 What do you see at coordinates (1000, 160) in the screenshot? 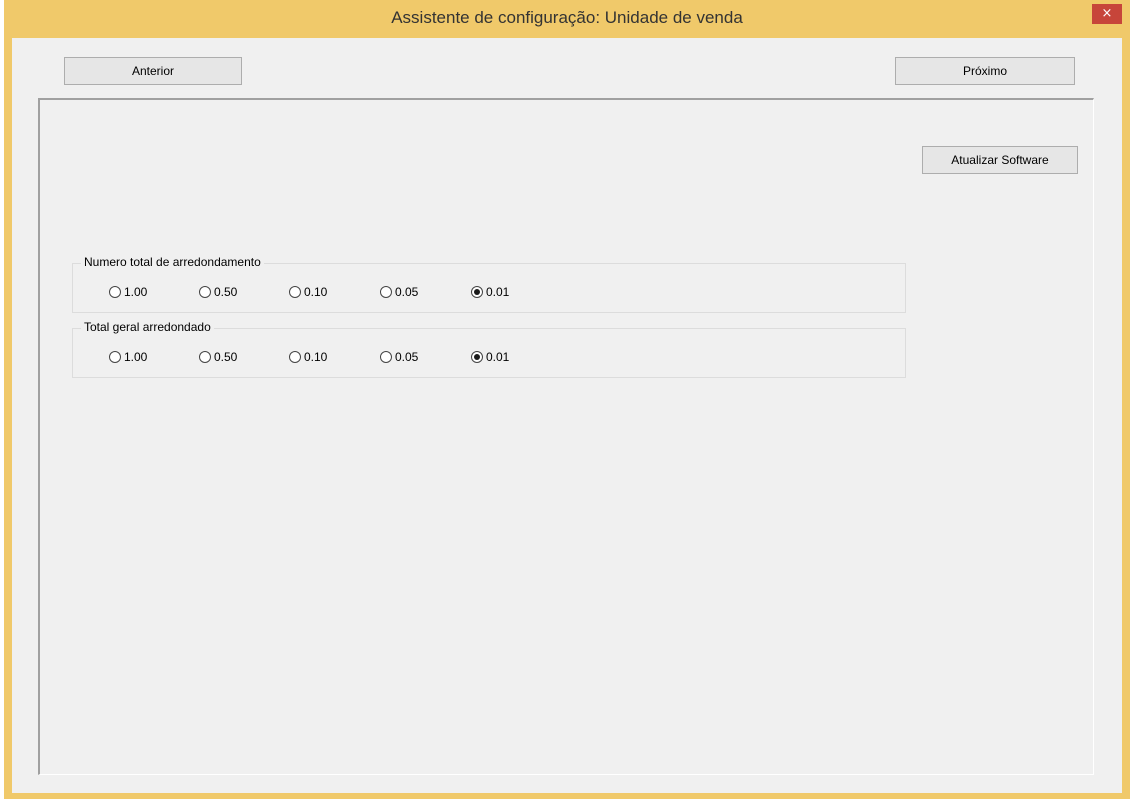
I see `update-software-button: Atualizar Software` at bounding box center [1000, 160].